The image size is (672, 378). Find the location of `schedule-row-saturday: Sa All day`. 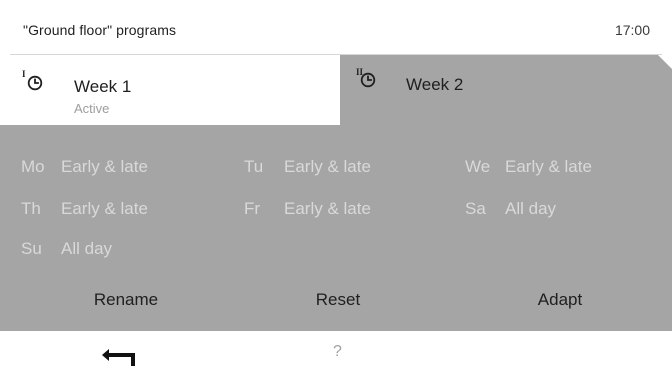

schedule-row-saturday: Sa All day is located at coordinates (510, 209).